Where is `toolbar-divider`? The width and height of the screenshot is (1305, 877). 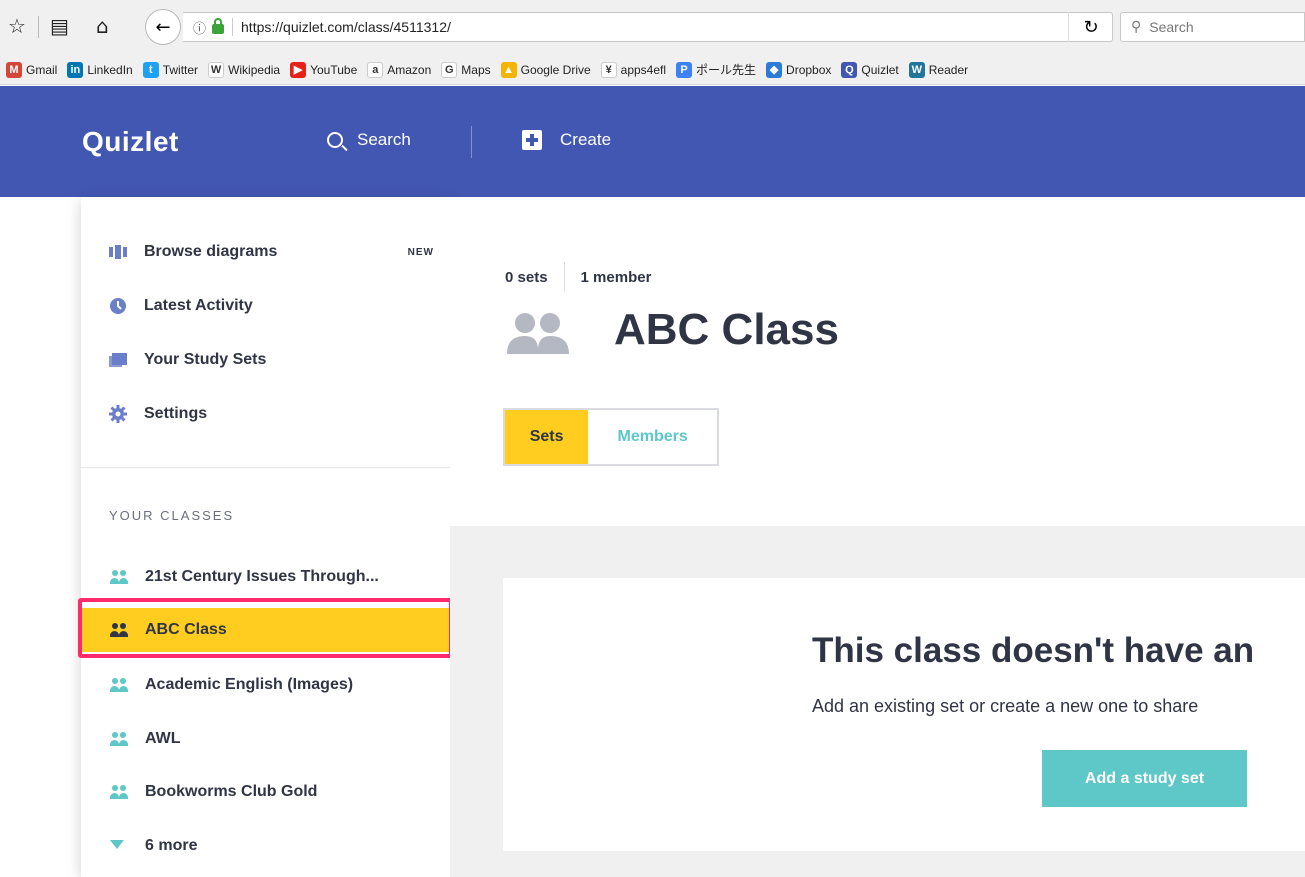 toolbar-divider is located at coordinates (38, 27).